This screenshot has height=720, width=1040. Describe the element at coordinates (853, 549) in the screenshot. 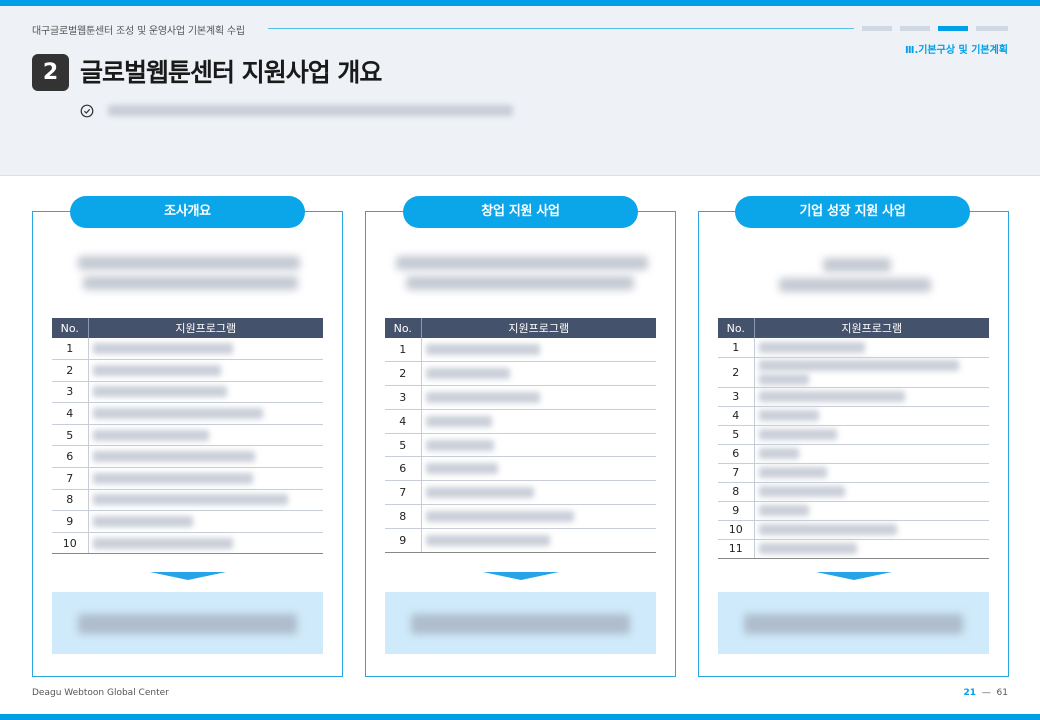

I see `table-row: 11` at that location.